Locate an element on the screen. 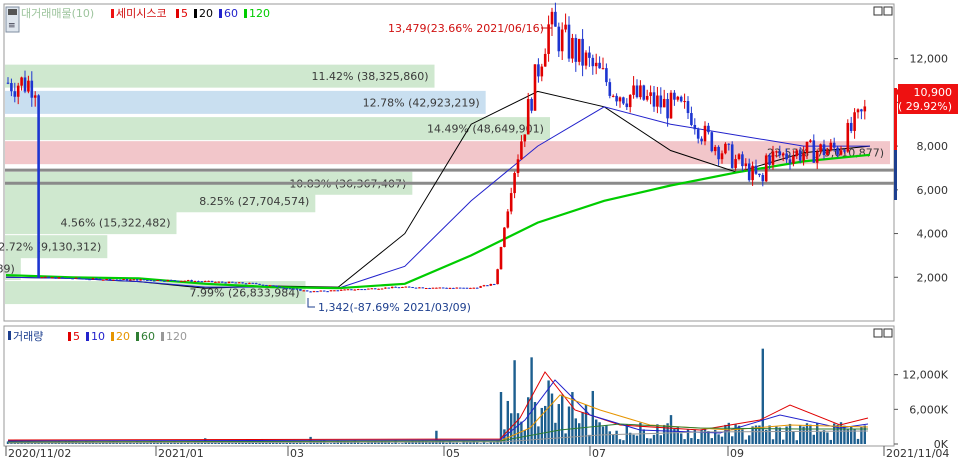 The width and height of the screenshot is (959, 463). legend-name-swatch is located at coordinates (112, 13).